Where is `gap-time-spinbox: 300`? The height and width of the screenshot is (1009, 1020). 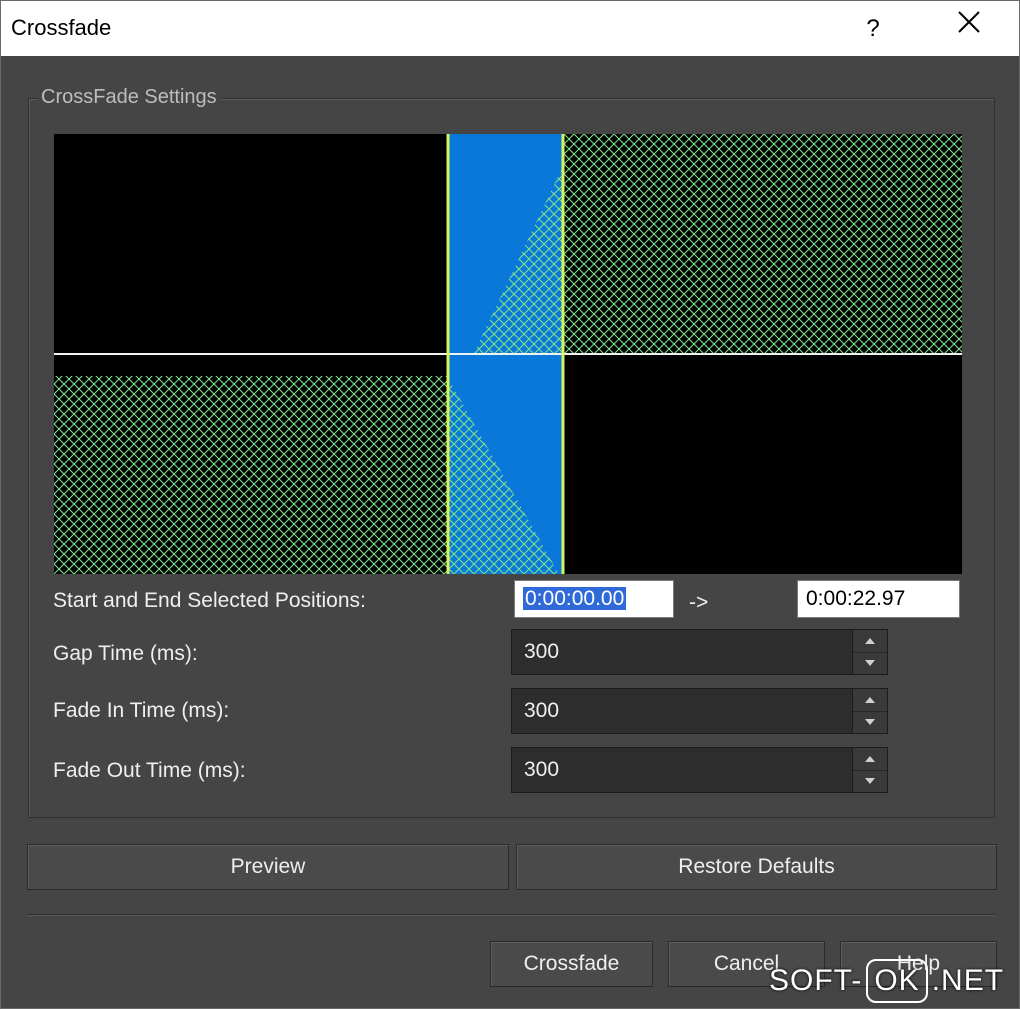 gap-time-spinbox: 300 is located at coordinates (699, 652).